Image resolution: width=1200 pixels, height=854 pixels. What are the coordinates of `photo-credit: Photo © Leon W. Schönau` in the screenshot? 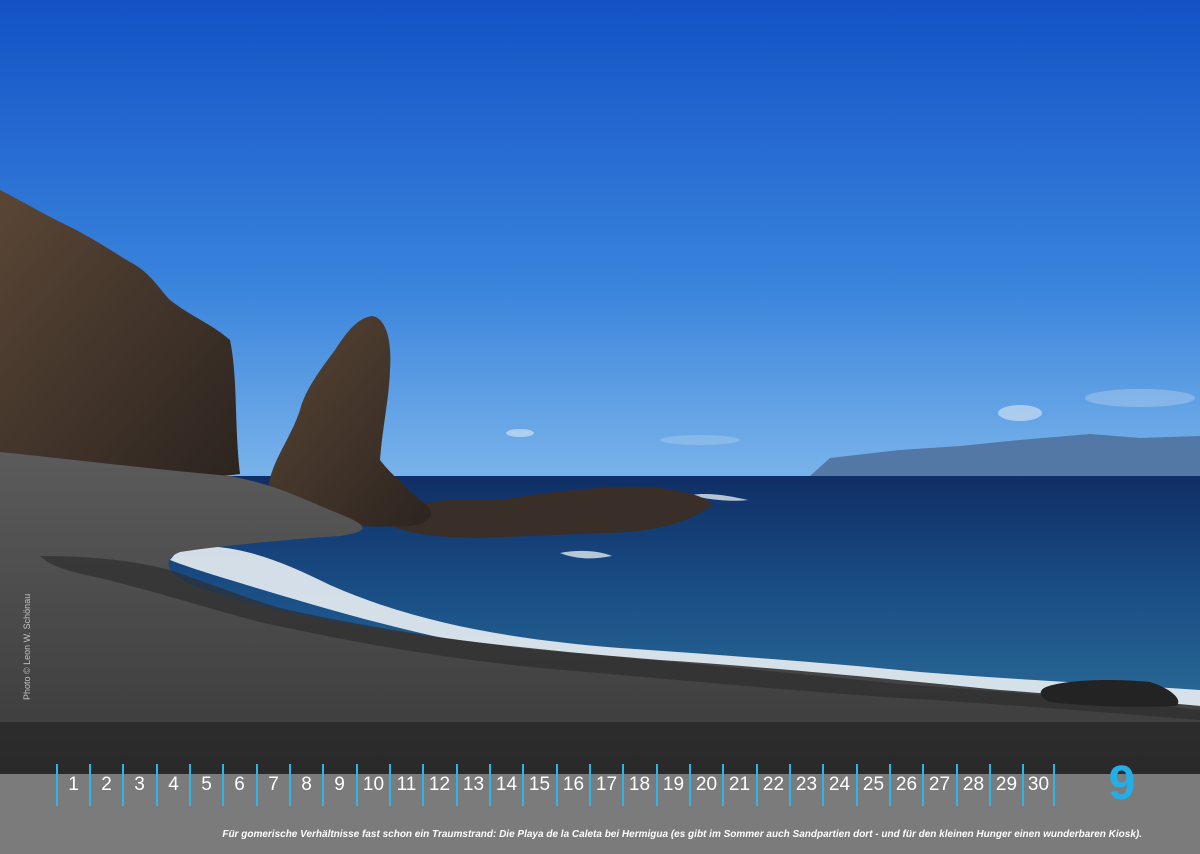 It's located at (27, 646).